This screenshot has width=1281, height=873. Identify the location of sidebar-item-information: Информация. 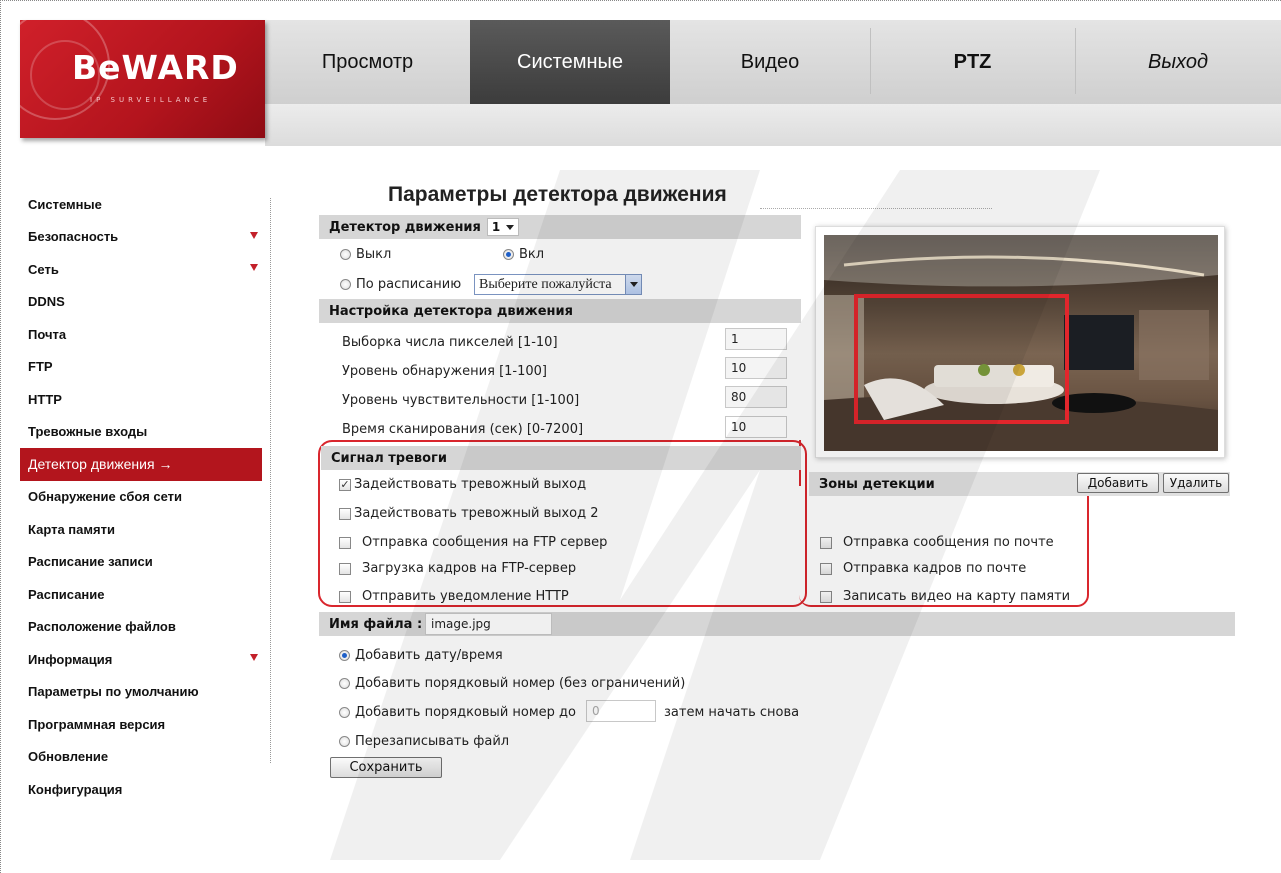
(141, 659).